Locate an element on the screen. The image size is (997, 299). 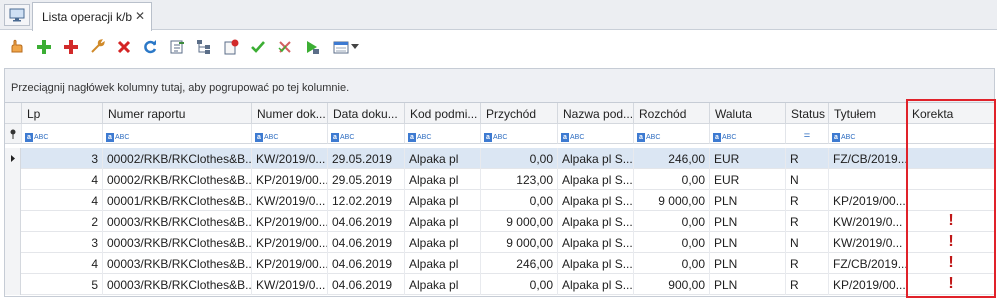
desktop-tab is located at coordinates (17, 15).